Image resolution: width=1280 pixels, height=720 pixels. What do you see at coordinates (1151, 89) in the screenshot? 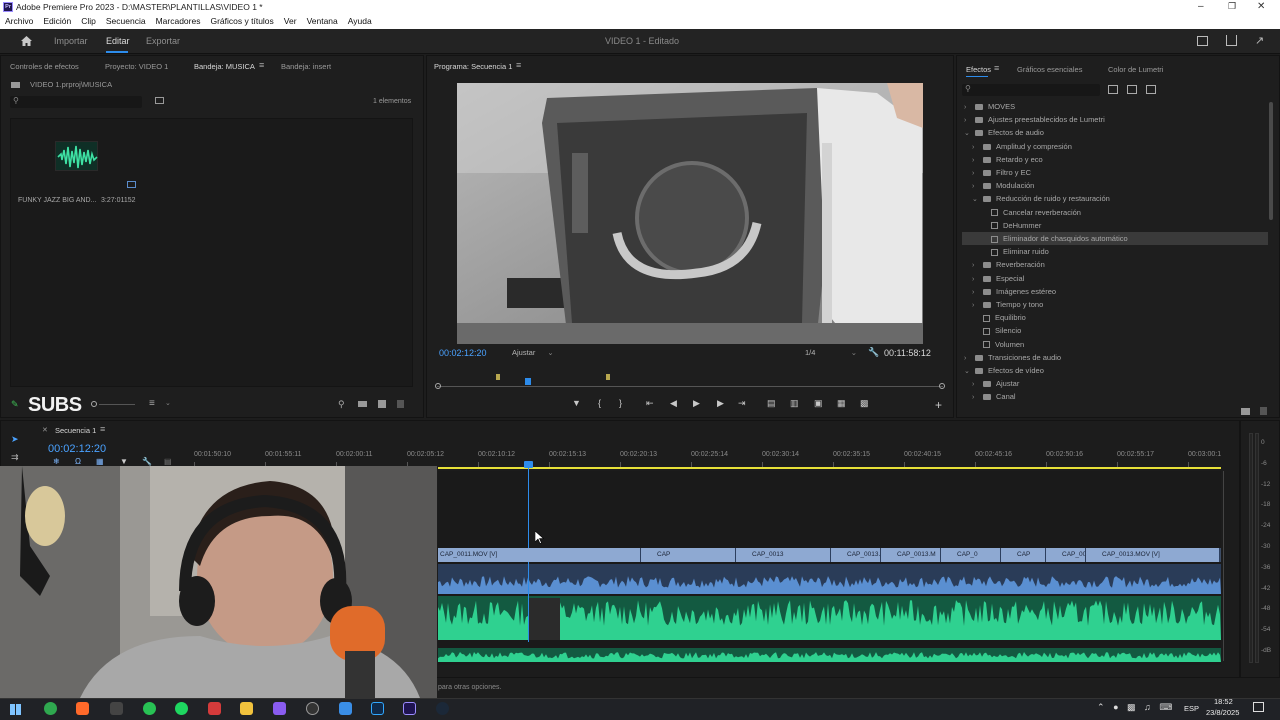
I see `yuv-effects-icon` at bounding box center [1151, 89].